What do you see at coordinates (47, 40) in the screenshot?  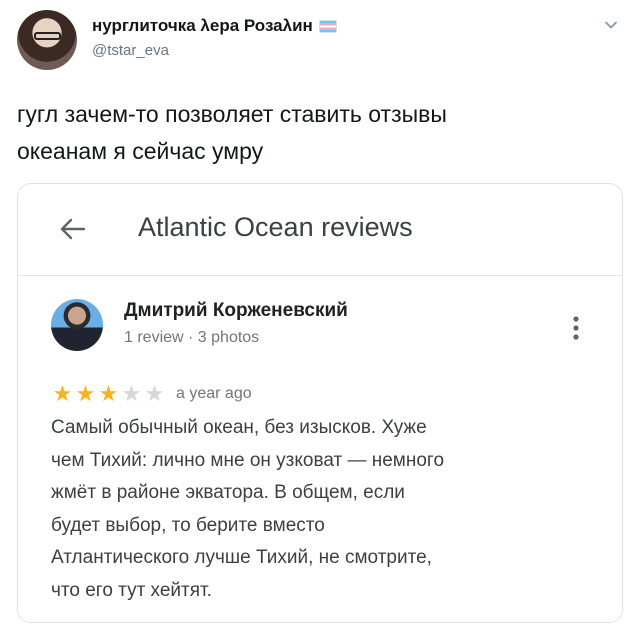 I see `user-avatar` at bounding box center [47, 40].